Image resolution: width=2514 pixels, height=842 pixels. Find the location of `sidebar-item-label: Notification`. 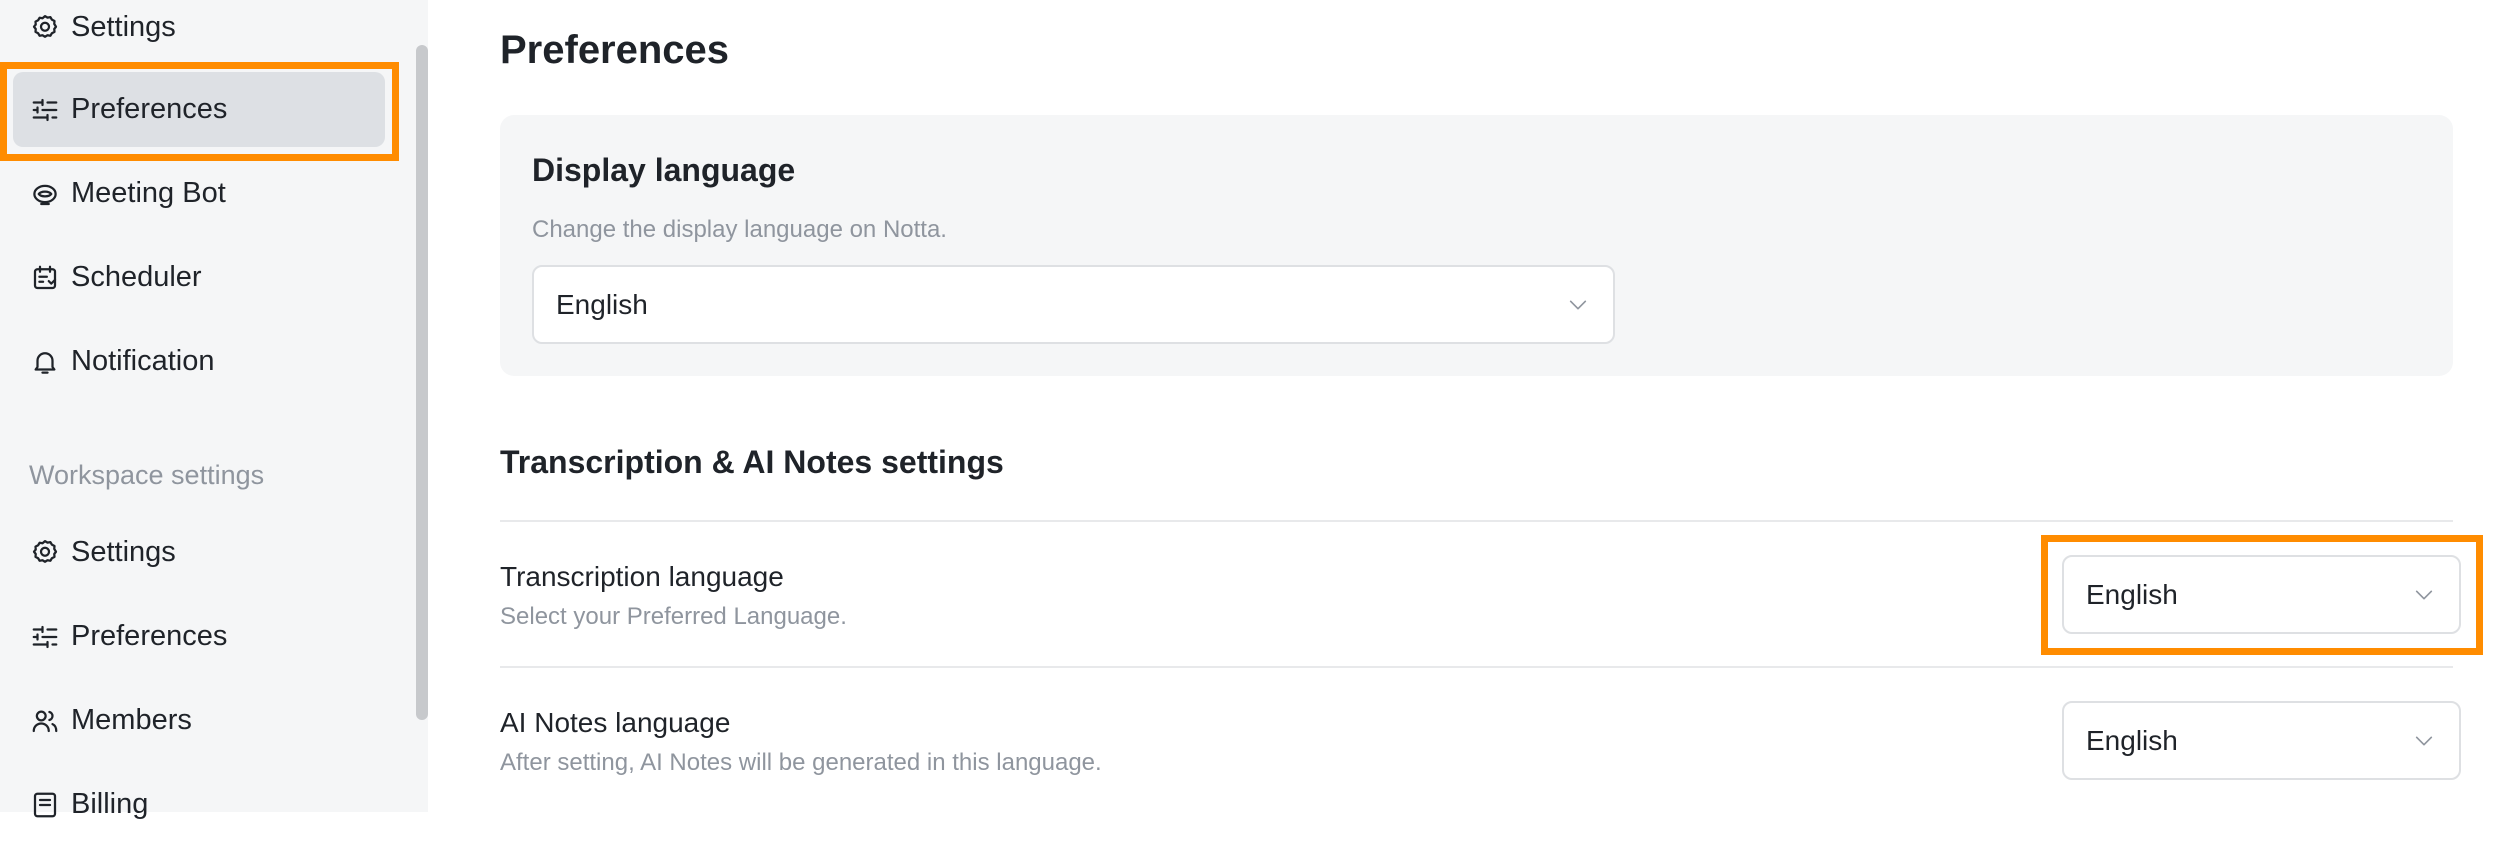

sidebar-item-label: Notification is located at coordinates (143, 361).